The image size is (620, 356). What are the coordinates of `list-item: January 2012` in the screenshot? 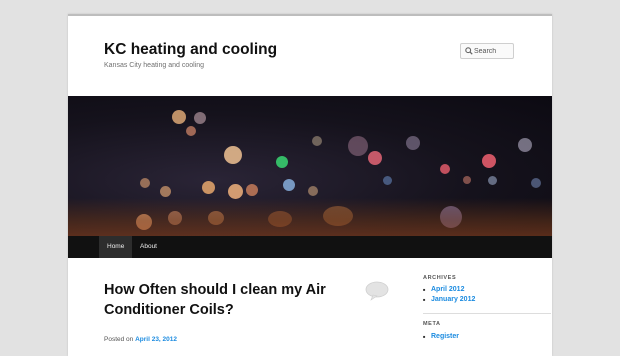 It's located at (449, 300).